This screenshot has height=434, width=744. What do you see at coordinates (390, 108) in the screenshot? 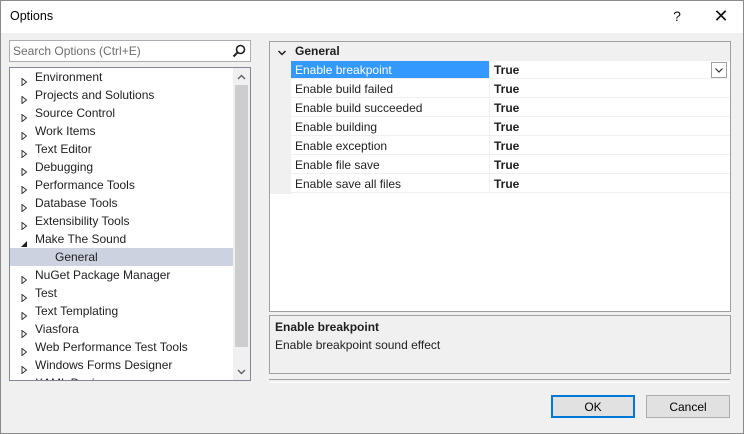
I see `property-name: Enable build succeeded` at bounding box center [390, 108].